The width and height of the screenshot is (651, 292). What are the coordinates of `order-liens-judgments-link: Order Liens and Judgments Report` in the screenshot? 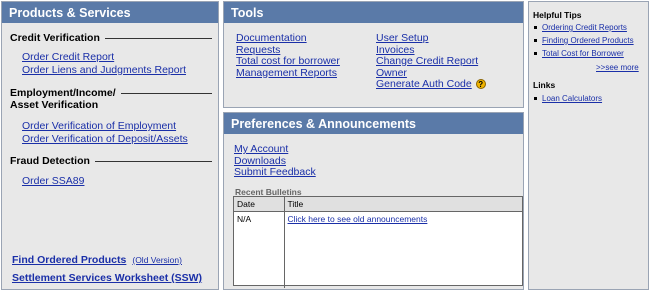 It's located at (104, 70).